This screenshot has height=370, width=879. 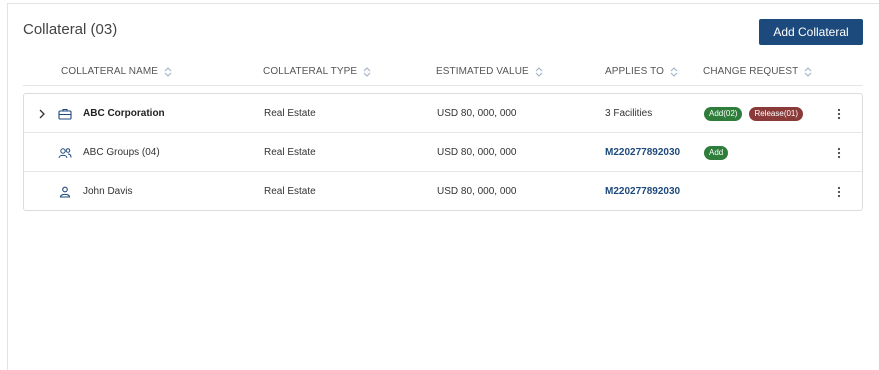 I want to click on column-header-collateral-name: COLLATERAL NAME, so click(x=116, y=71).